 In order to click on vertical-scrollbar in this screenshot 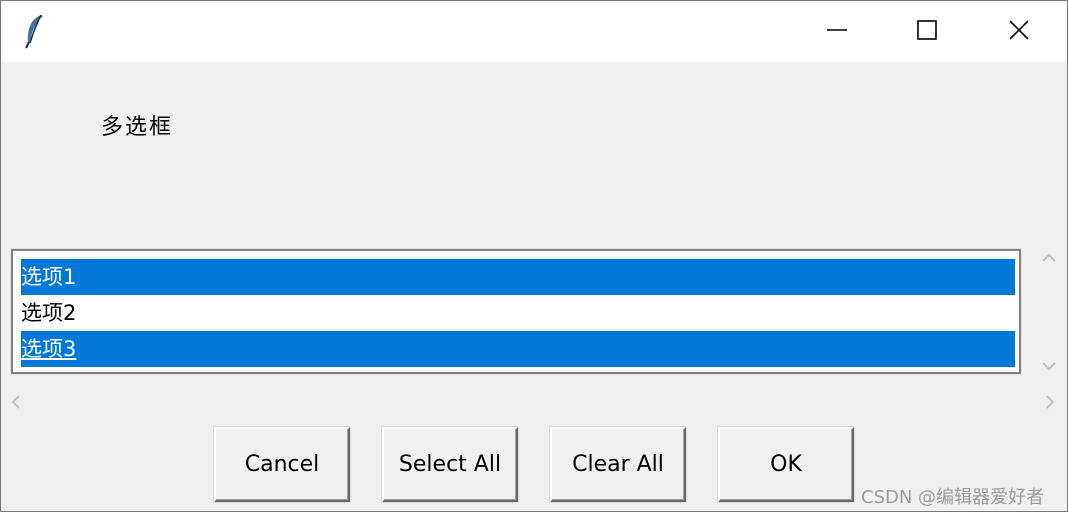, I will do `click(1049, 312)`.